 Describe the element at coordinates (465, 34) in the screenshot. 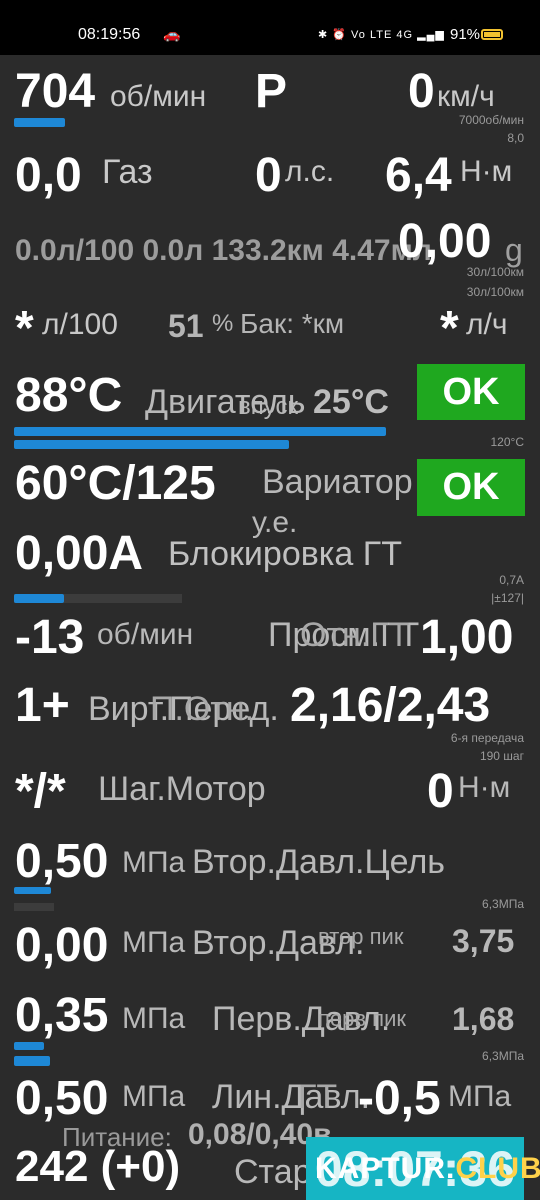

I see `battery-percent: 91%` at that location.